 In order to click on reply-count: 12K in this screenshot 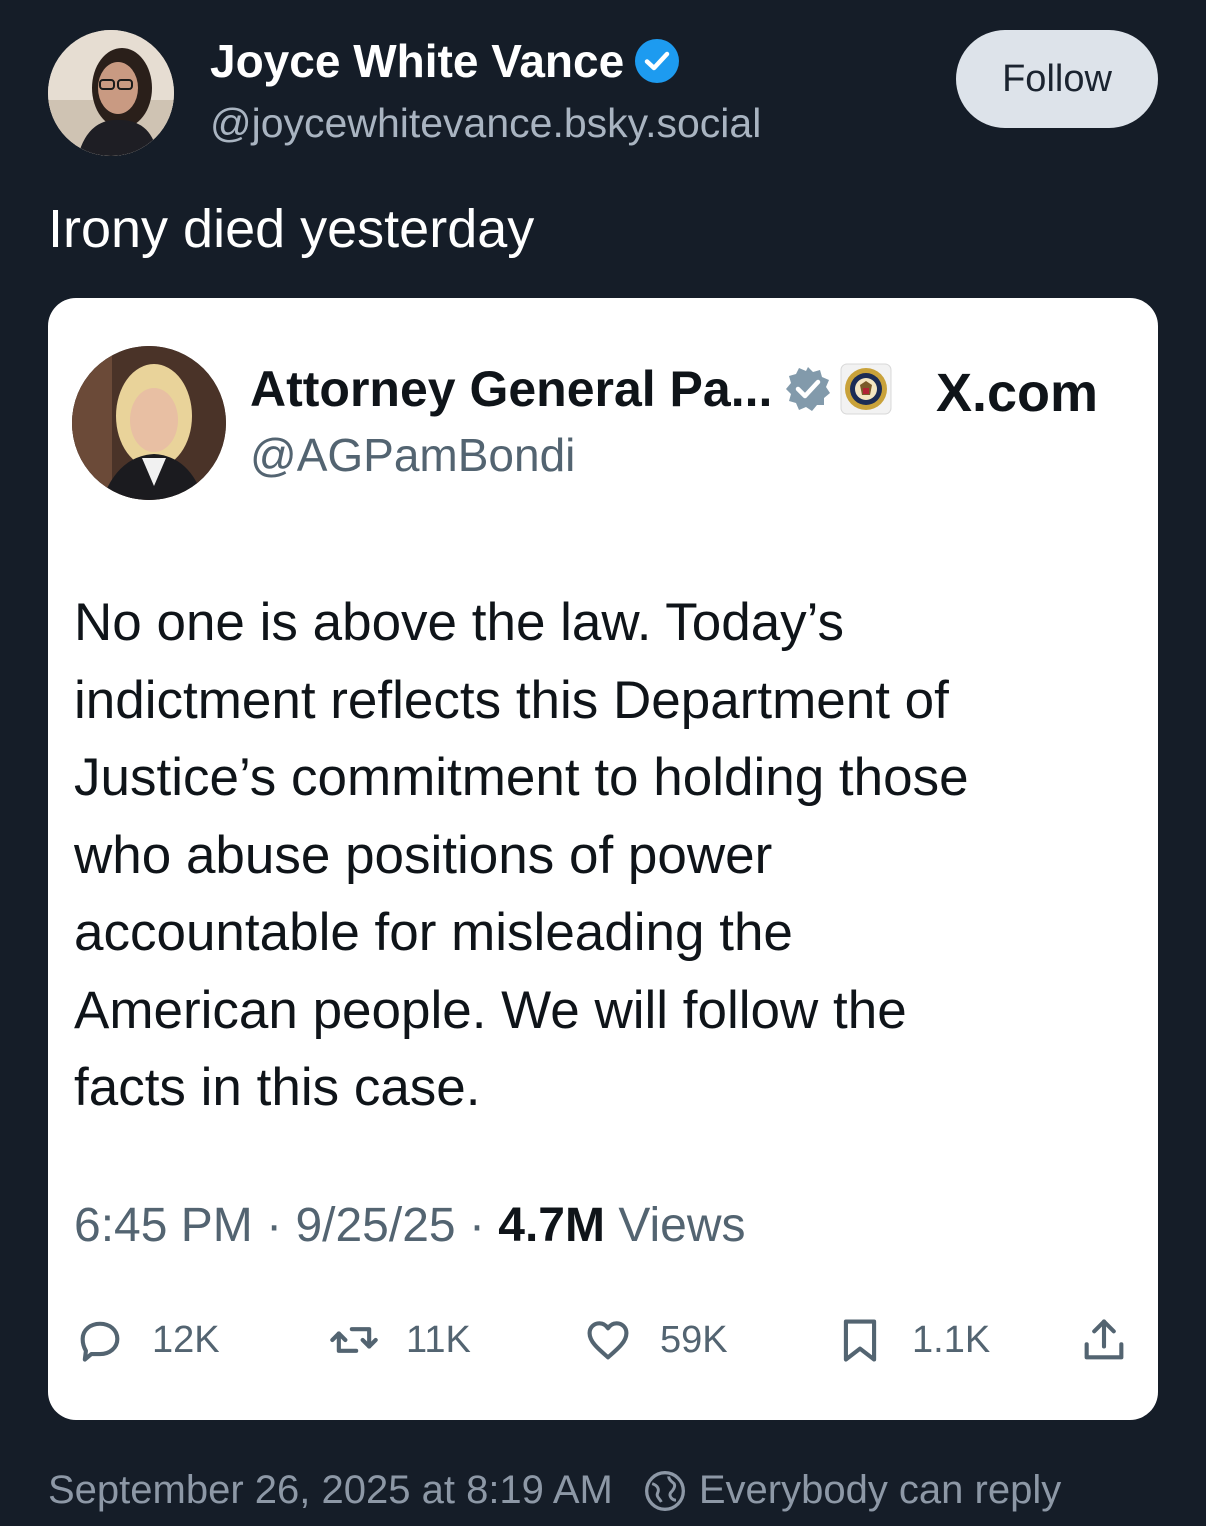, I will do `click(186, 1339)`.